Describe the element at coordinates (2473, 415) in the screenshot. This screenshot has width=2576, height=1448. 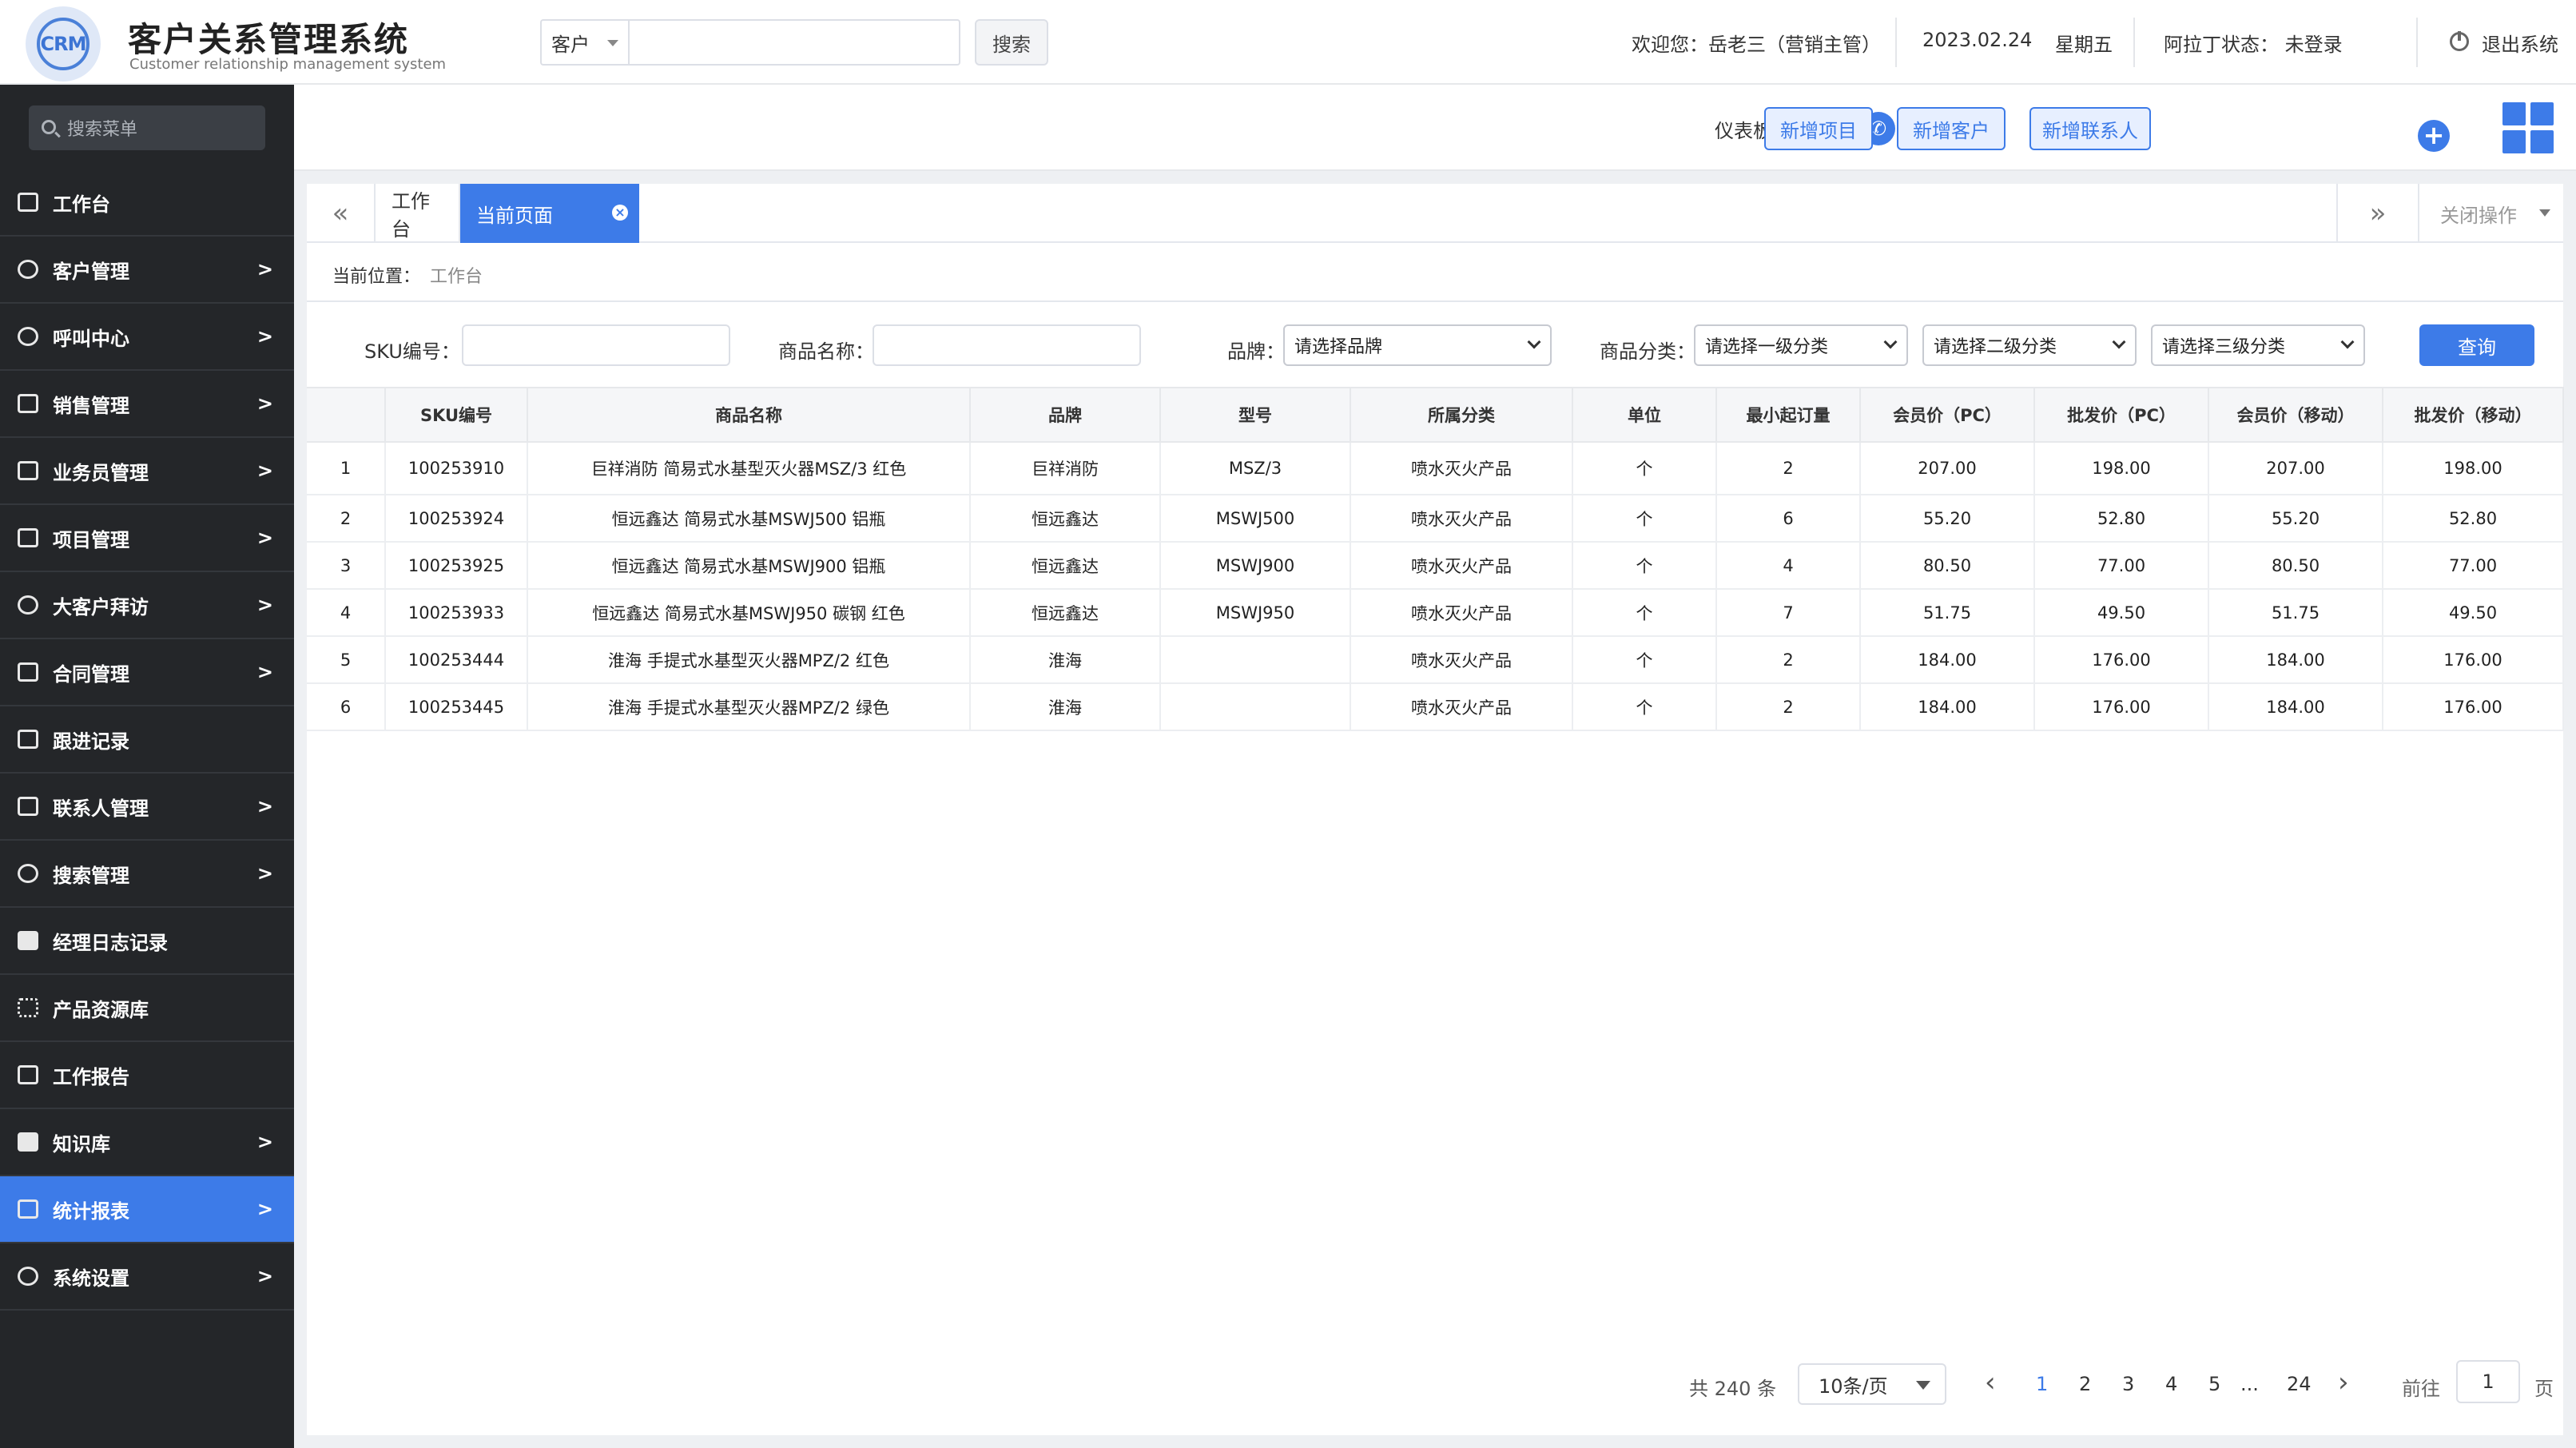
I see `column-header: 批发价（移动）` at that location.